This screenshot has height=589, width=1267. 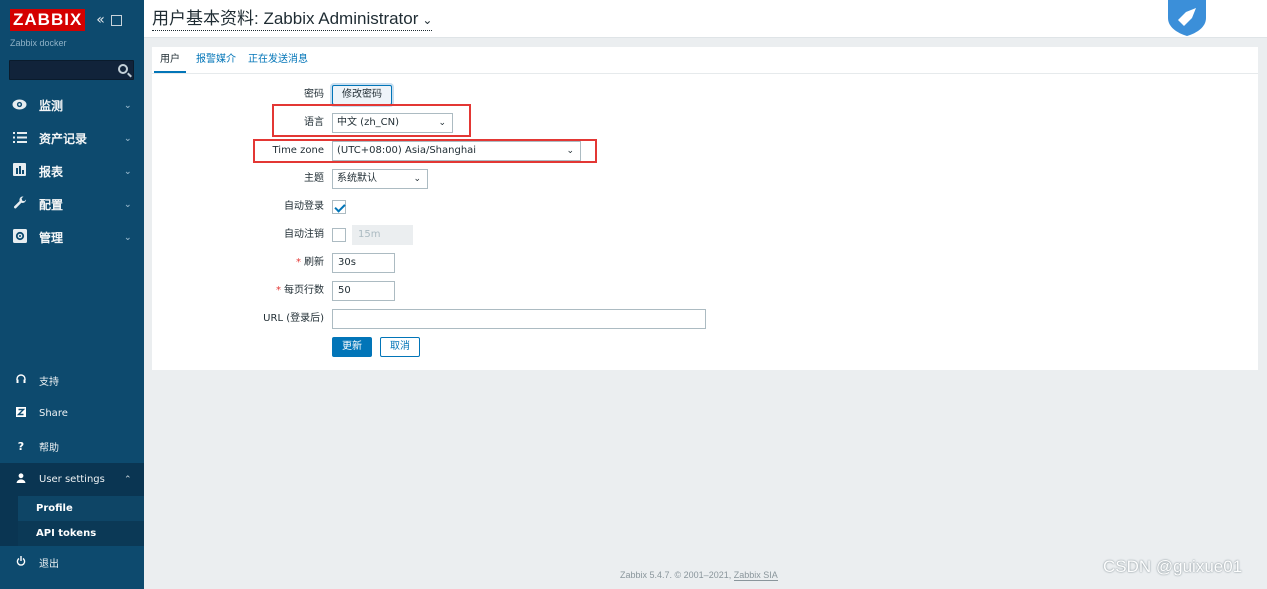 I want to click on highlight-box-language, so click(x=371, y=120).